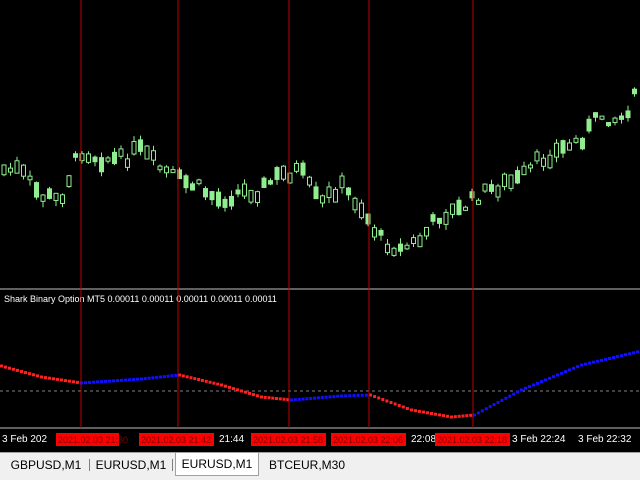 The height and width of the screenshot is (480, 640). What do you see at coordinates (172, 465) in the screenshot?
I see `tab-separator` at bounding box center [172, 465].